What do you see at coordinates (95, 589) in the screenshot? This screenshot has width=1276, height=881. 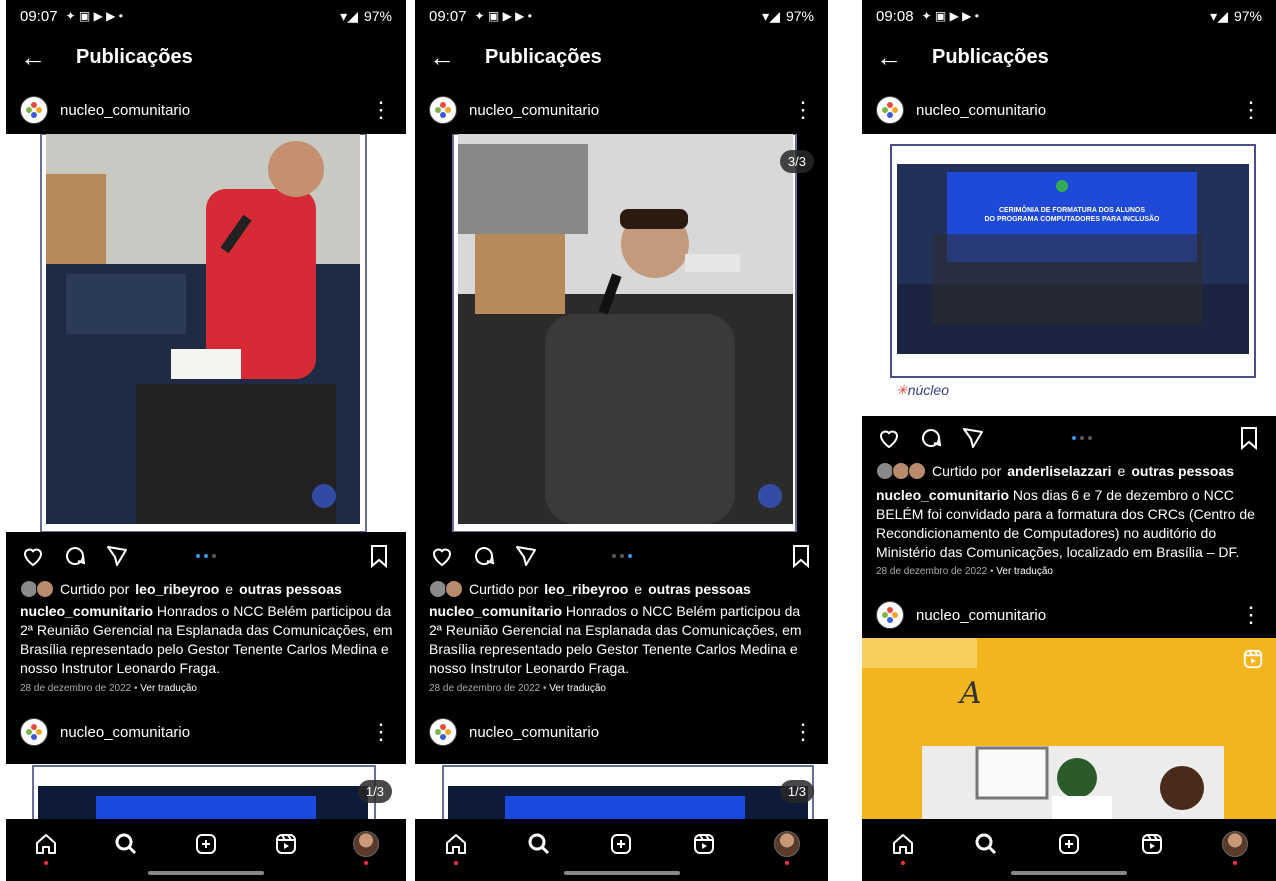 I see `liked-prefix: Curtido por` at bounding box center [95, 589].